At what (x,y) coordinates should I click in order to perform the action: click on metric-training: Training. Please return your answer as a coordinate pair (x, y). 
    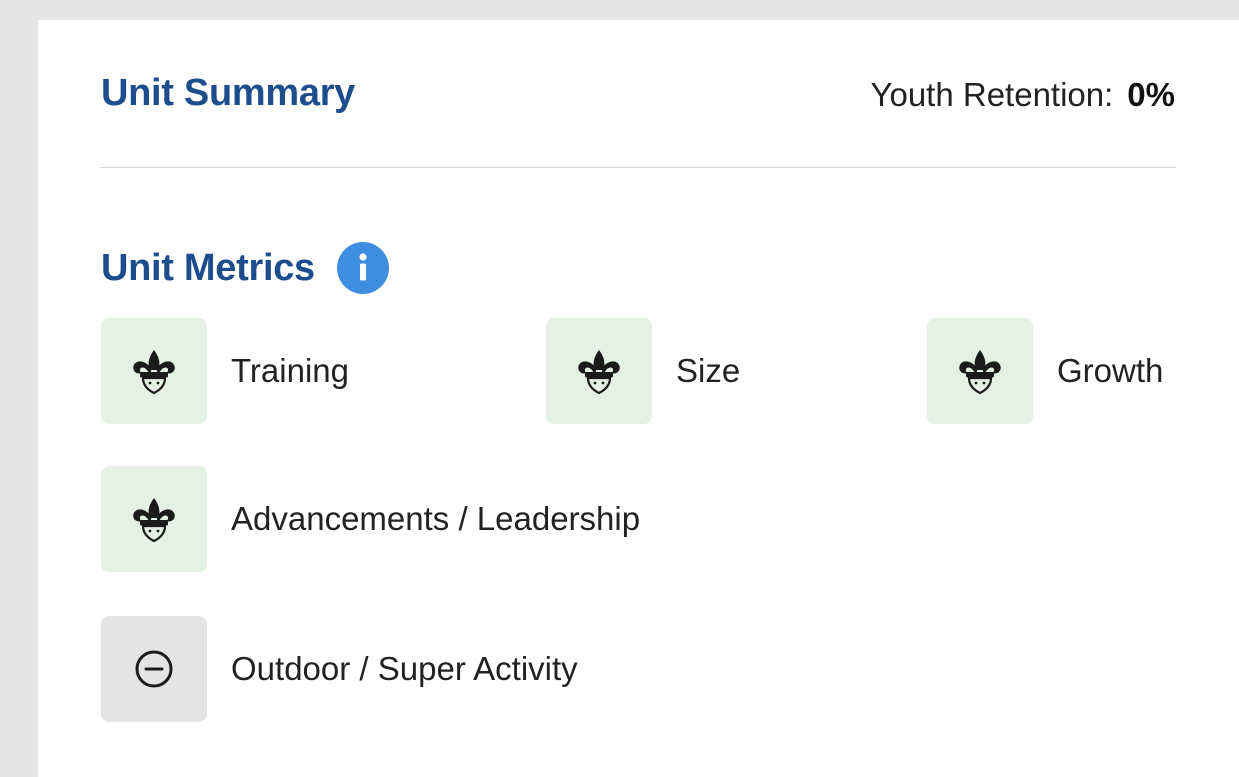
    Looking at the image, I should click on (225, 371).